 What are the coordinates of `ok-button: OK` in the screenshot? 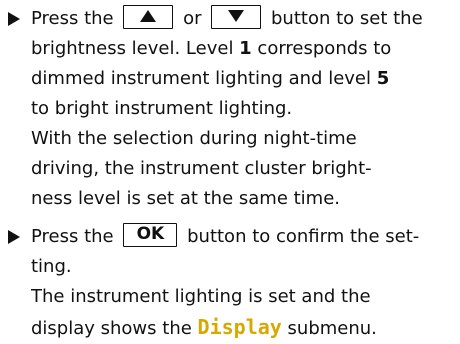 It's located at (150, 235).